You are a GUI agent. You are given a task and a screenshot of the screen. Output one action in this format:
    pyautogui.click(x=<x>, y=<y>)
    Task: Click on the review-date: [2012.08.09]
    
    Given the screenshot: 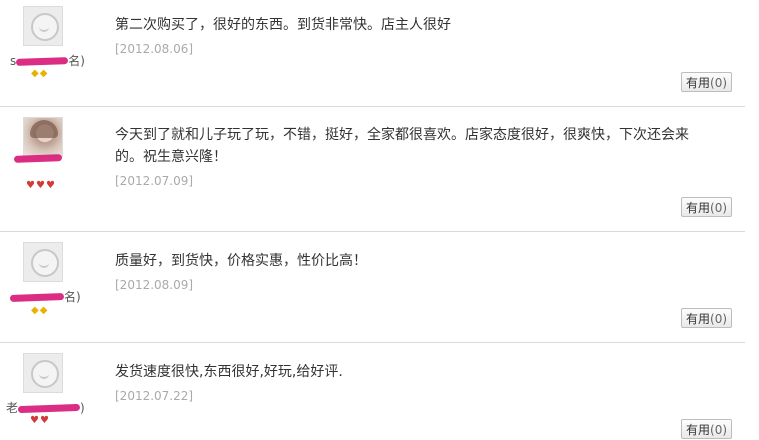 What is the action you would take?
    pyautogui.click(x=154, y=285)
    